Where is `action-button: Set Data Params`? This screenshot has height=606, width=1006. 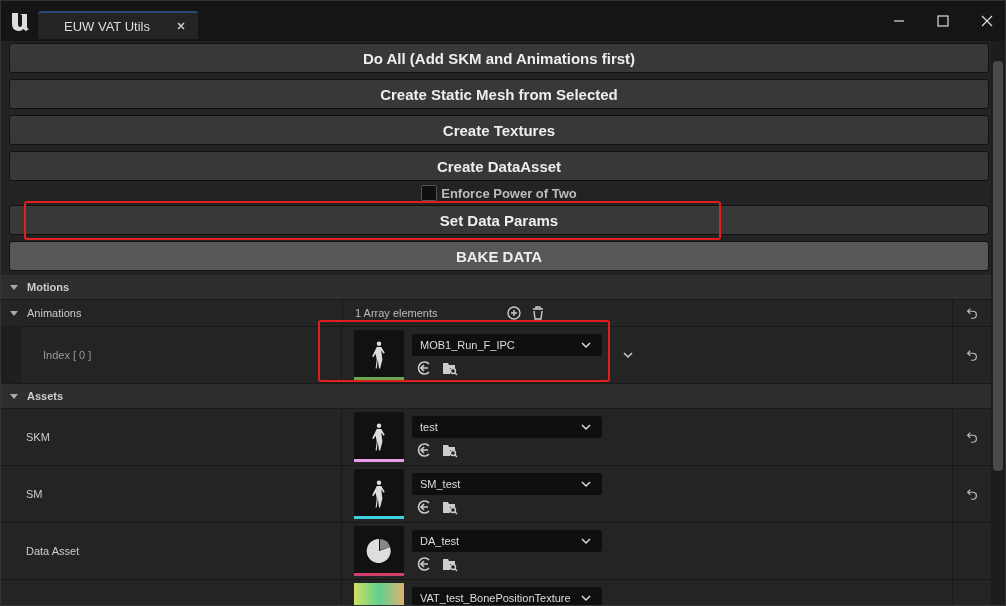 action-button: Set Data Params is located at coordinates (499, 220).